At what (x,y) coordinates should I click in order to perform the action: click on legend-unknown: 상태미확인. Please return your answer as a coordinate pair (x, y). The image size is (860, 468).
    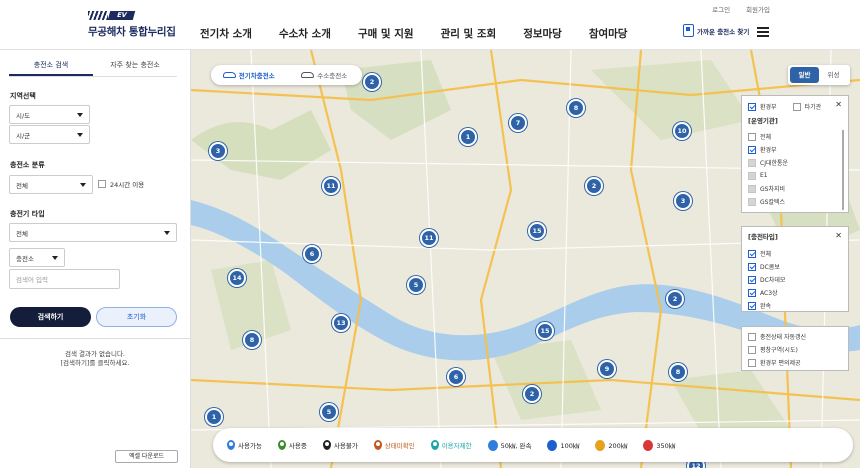
    Looking at the image, I should click on (394, 445).